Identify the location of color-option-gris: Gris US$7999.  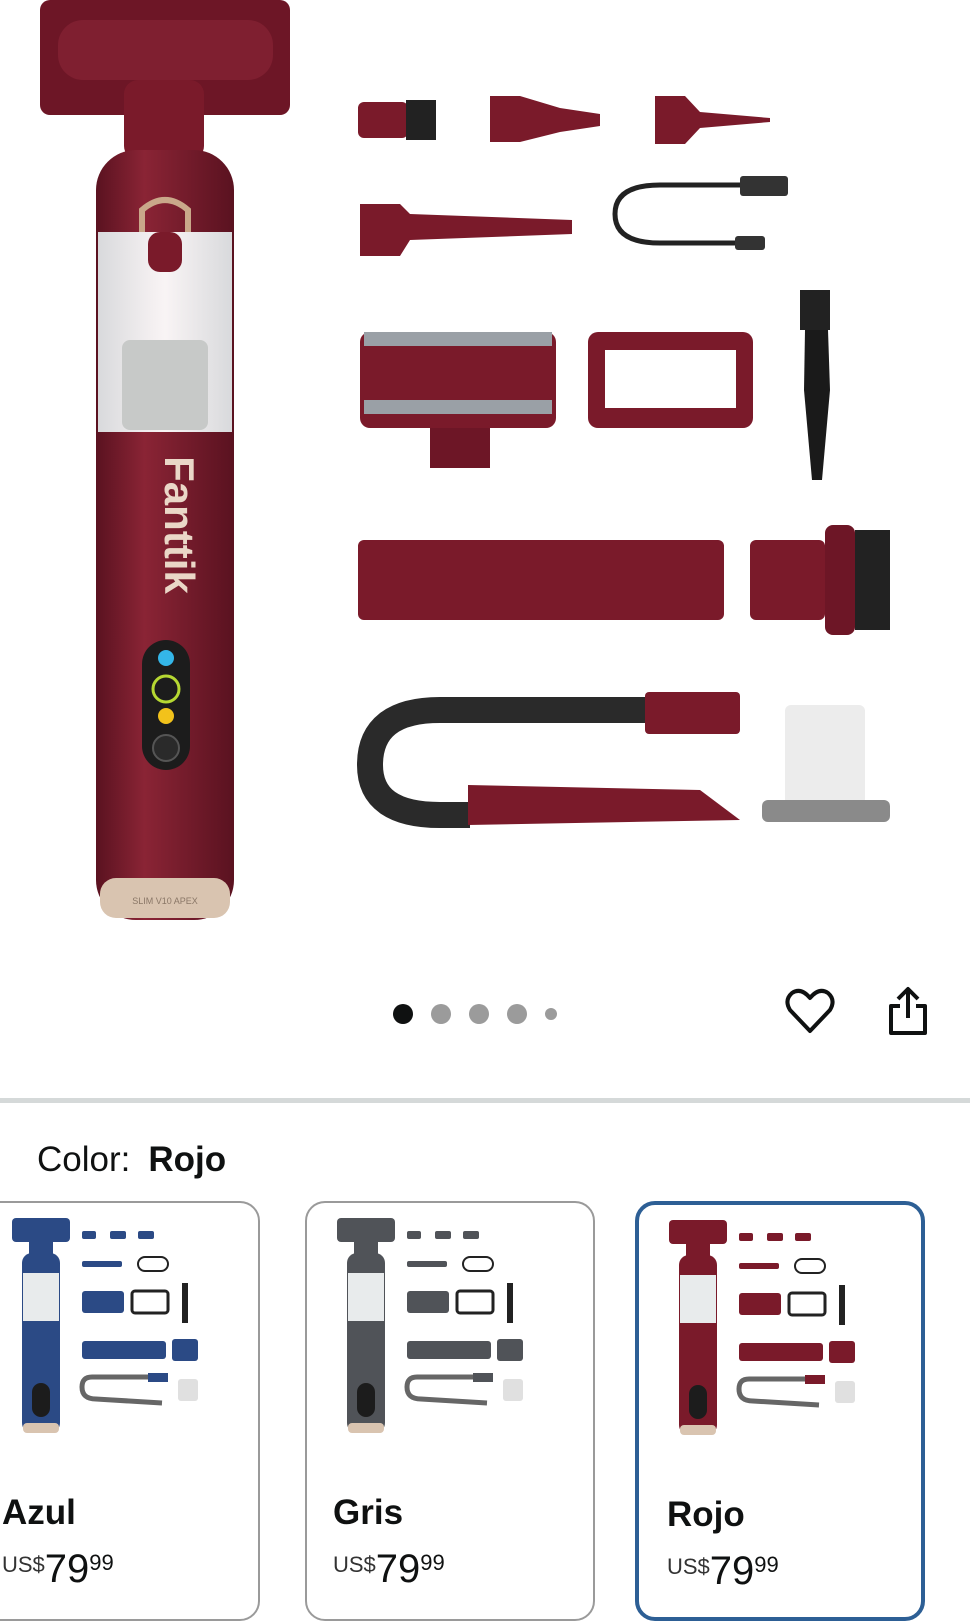
(450, 1411).